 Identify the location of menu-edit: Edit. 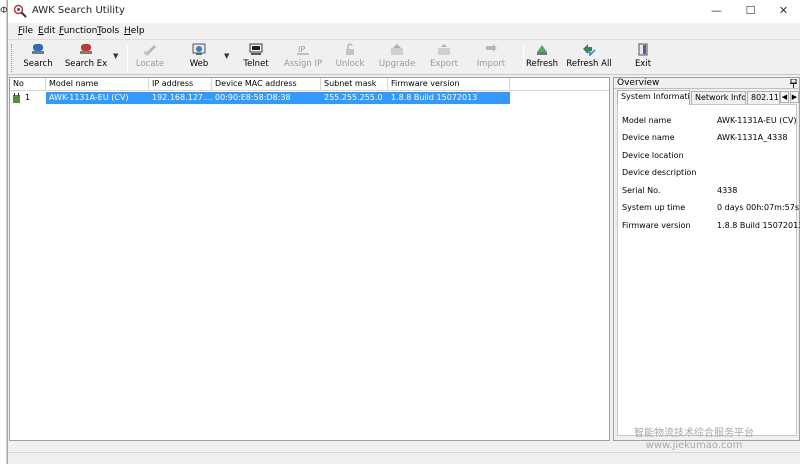
(46, 31).